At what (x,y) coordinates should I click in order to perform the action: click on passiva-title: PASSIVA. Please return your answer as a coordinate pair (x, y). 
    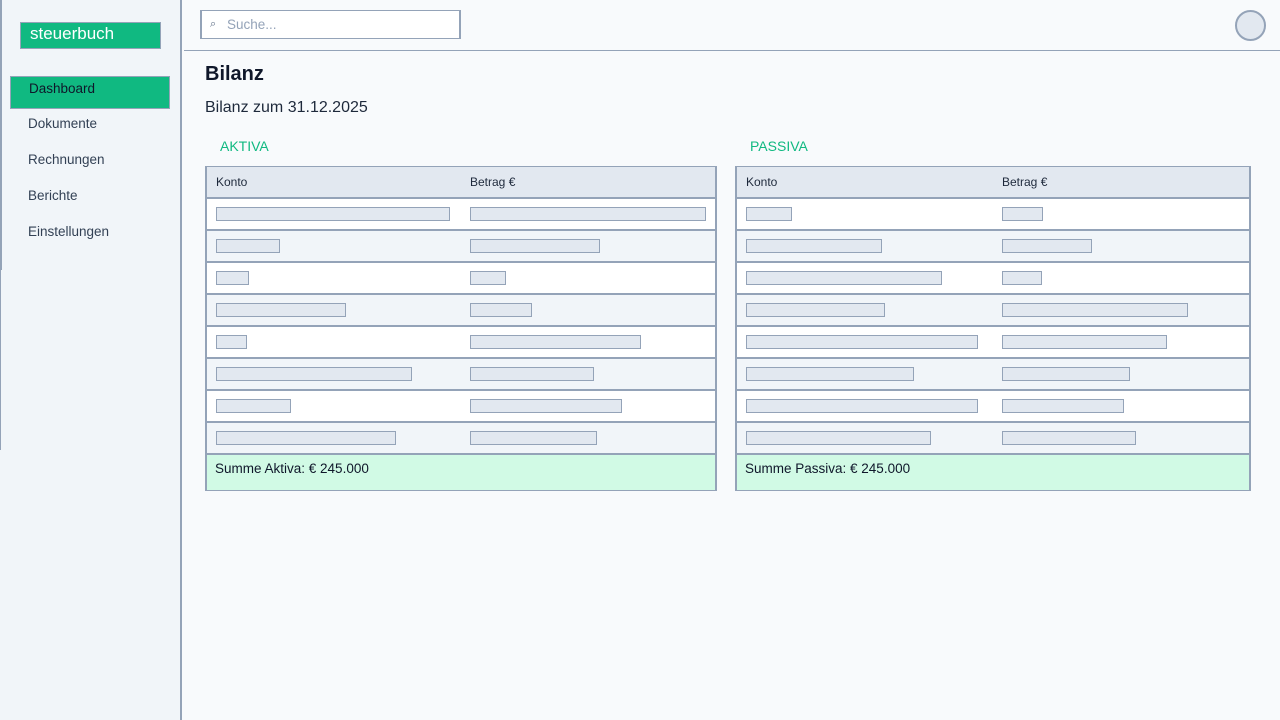
    Looking at the image, I should click on (779, 146).